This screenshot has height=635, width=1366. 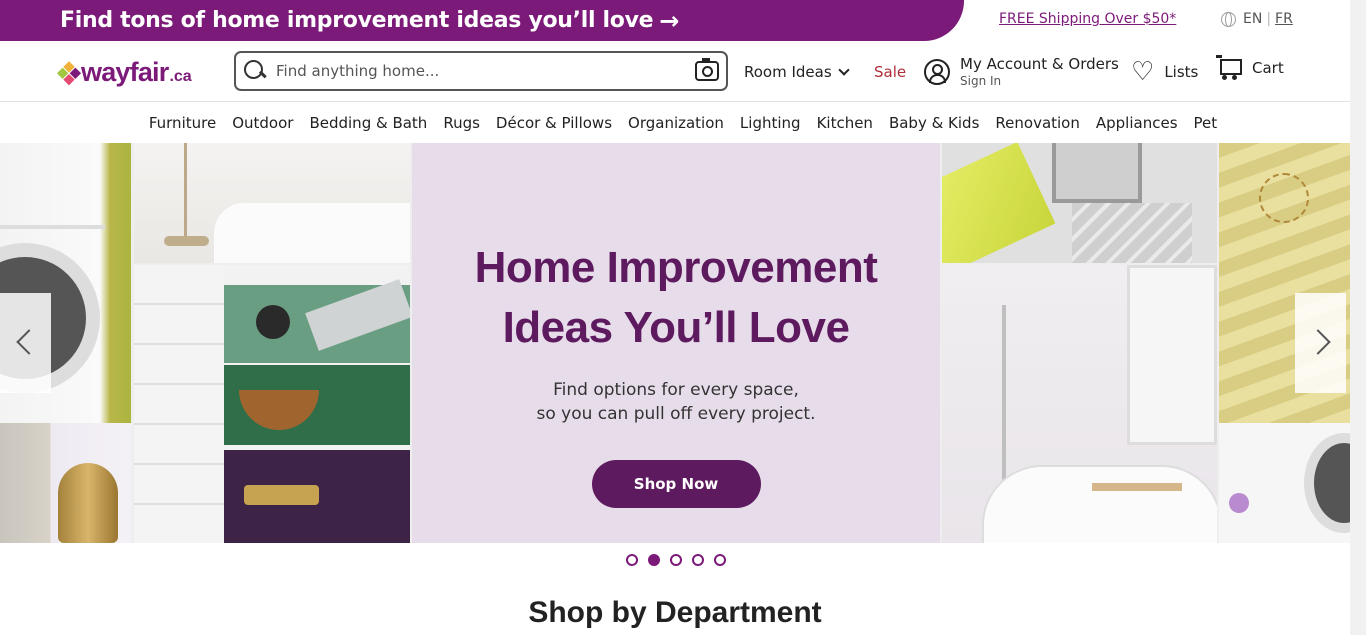 I want to click on page-scrollbar, so click(x=1358, y=317).